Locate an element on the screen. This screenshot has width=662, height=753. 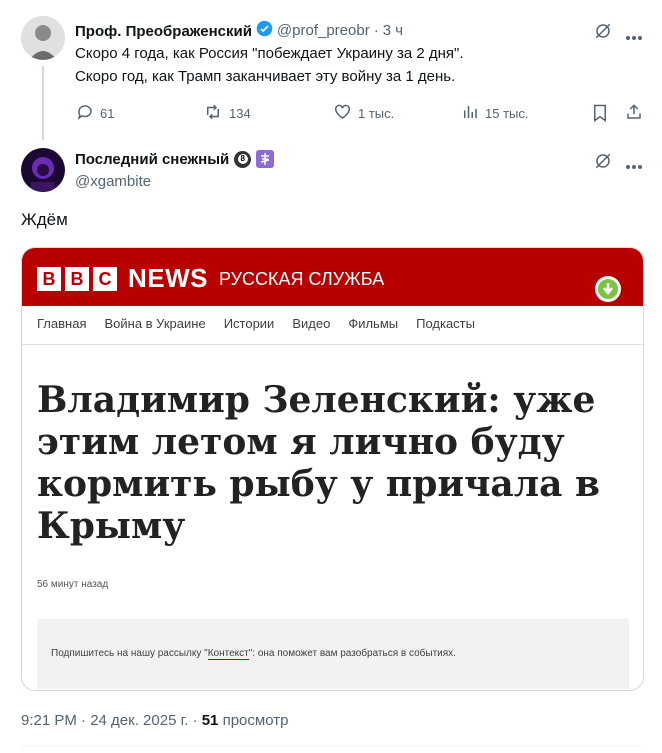
bookmark-icon is located at coordinates (600, 115).